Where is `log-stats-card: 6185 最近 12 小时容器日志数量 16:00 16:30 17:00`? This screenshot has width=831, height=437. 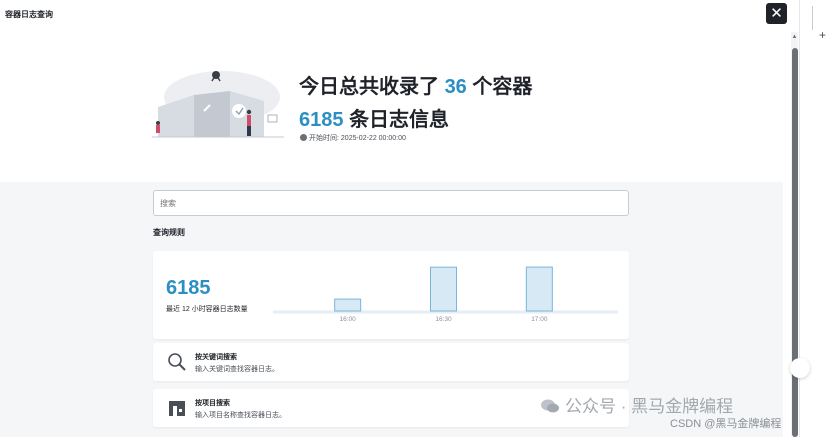 log-stats-card: 6185 最近 12 小时容器日志数量 16:00 16:30 17:00 is located at coordinates (391, 295).